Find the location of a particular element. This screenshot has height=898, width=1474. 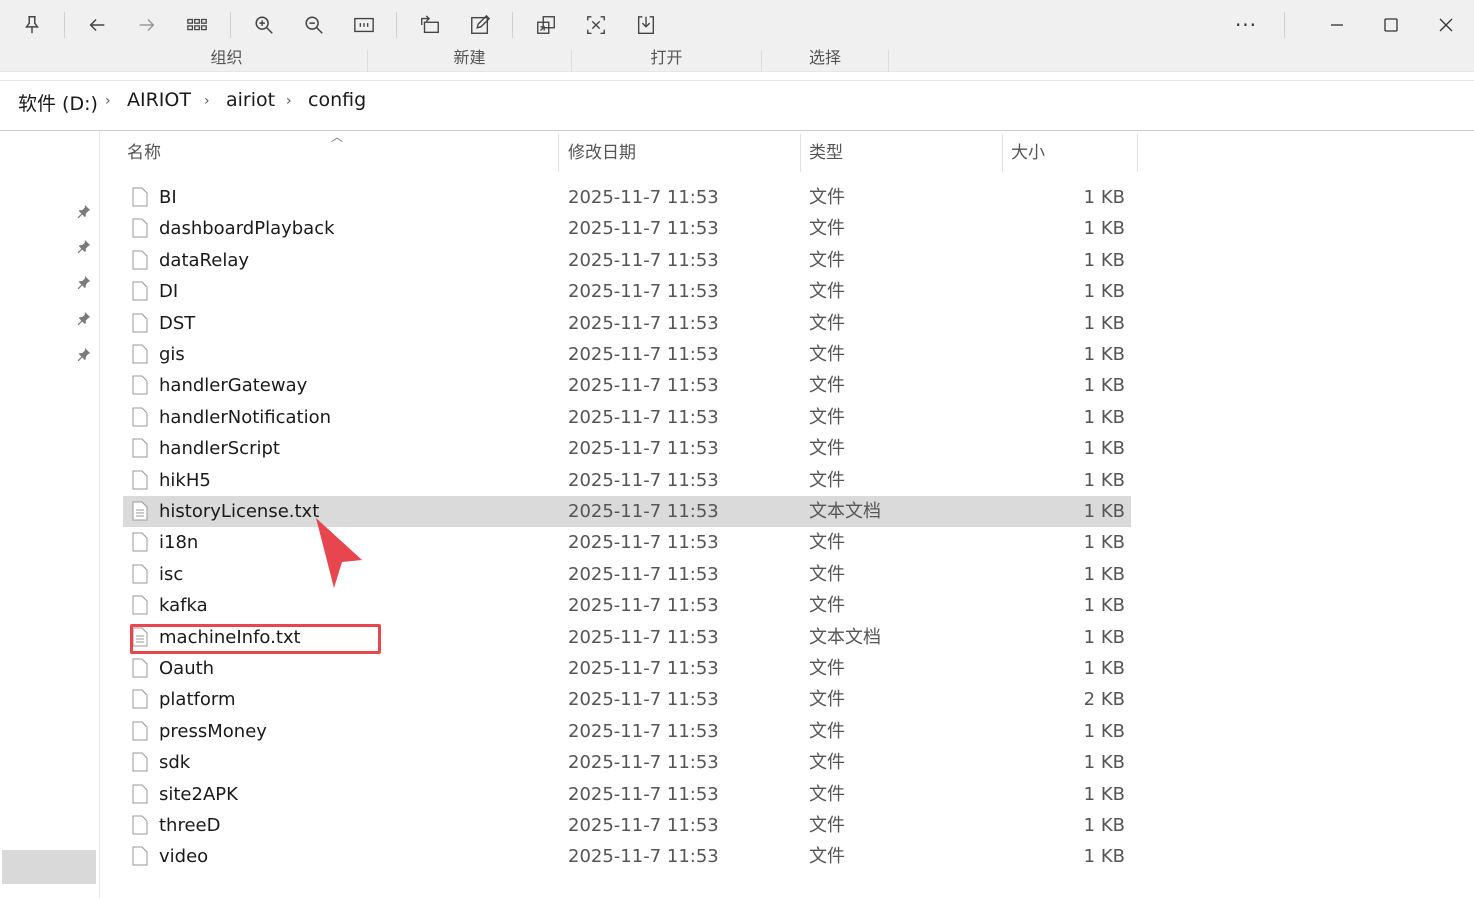

file-row: handlerNotification 2025-11-7 11:53 文件 1 KB is located at coordinates (627, 417).